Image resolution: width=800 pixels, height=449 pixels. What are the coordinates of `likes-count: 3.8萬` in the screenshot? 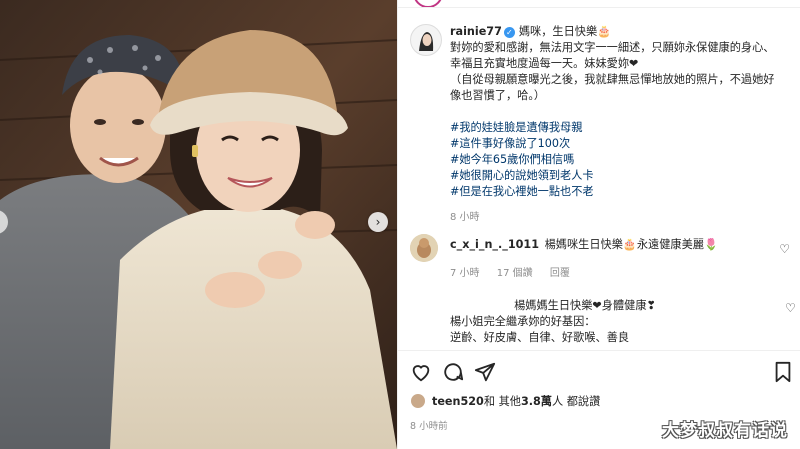 It's located at (536, 401).